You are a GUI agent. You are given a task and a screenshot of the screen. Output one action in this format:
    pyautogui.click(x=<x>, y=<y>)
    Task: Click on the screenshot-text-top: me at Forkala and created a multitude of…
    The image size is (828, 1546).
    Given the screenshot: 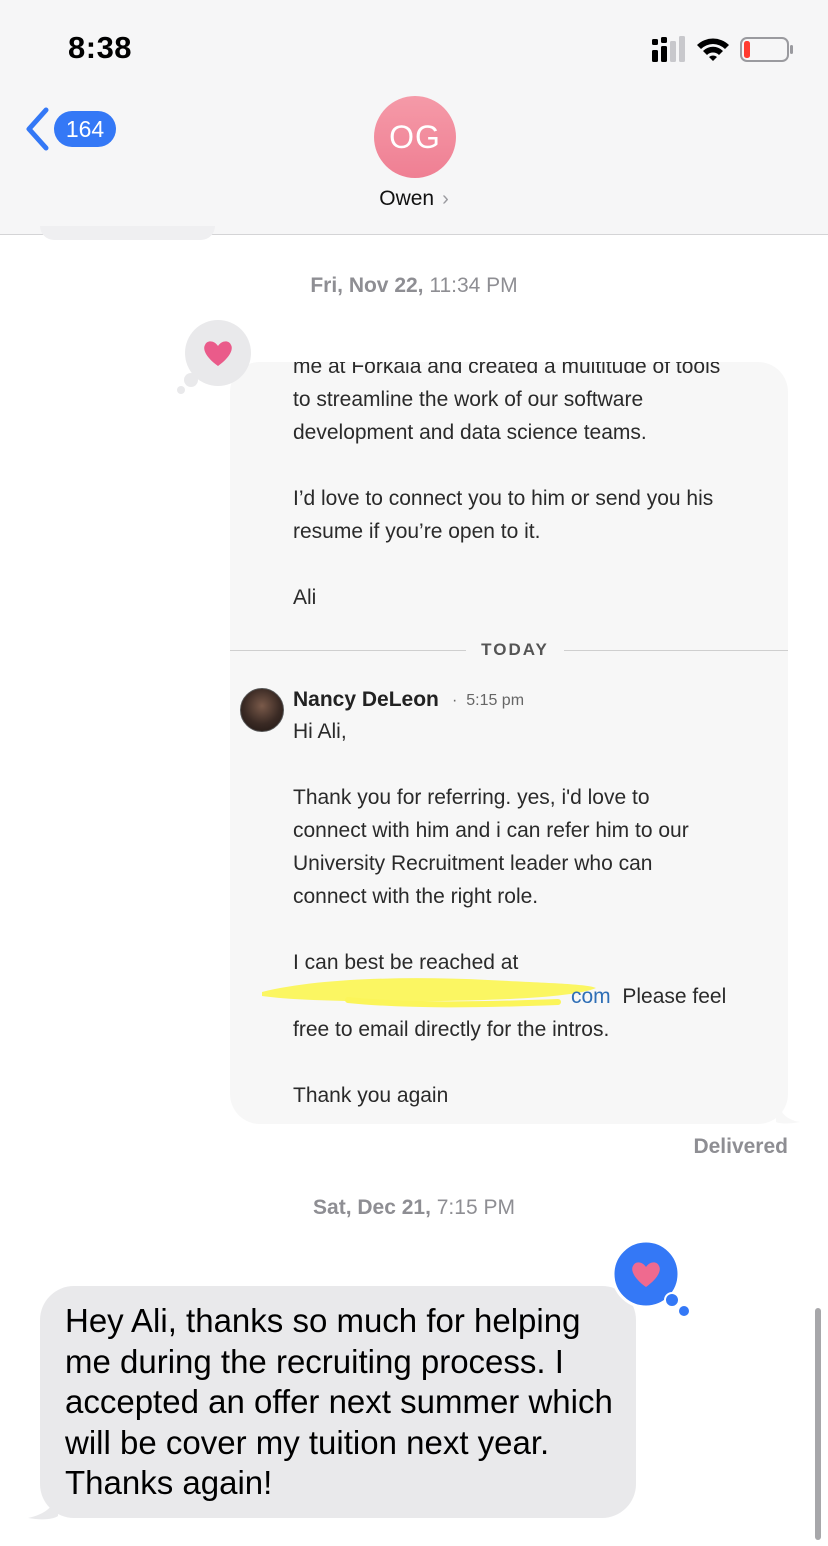 What is the action you would take?
    pyautogui.click(x=507, y=485)
    